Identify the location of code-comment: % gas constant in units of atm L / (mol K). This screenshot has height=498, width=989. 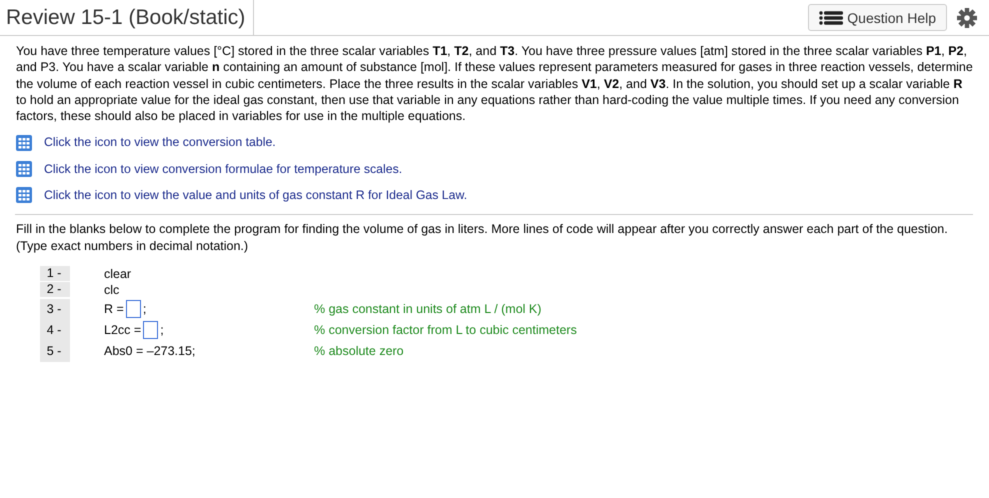
(428, 309).